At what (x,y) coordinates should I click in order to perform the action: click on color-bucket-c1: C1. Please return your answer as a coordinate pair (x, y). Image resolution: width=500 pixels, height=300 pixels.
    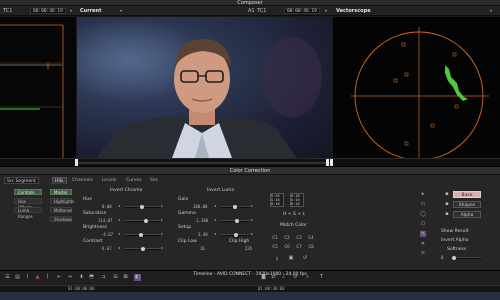
    Looking at the image, I should click on (275, 237).